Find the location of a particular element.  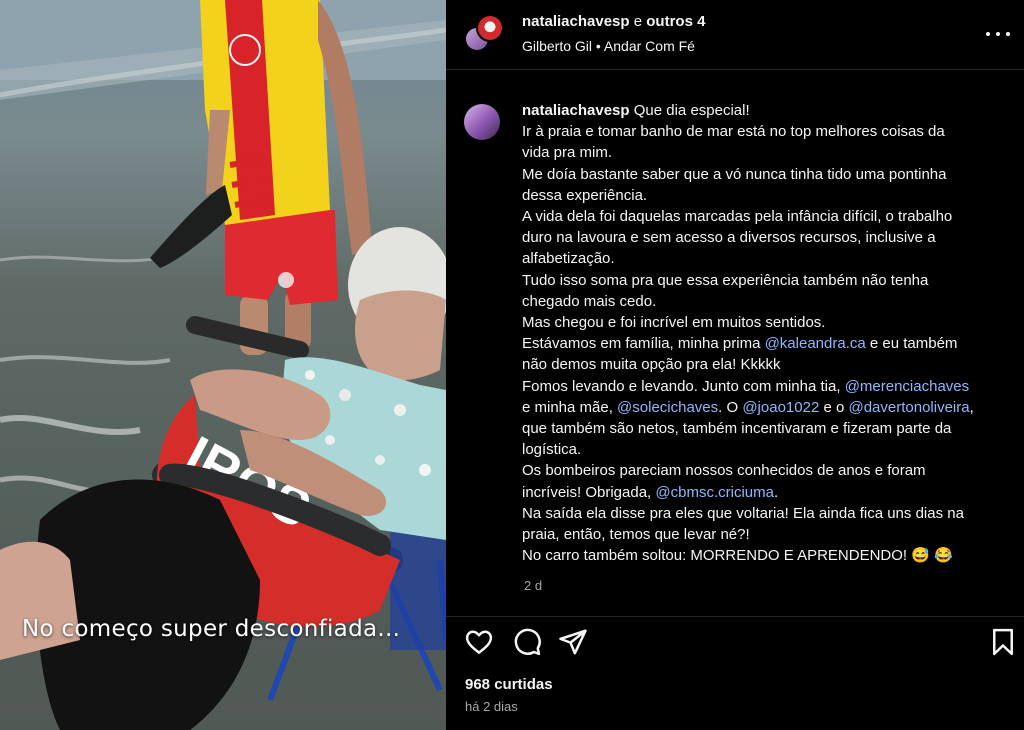

mention-link: @joao1022 is located at coordinates (780, 407).